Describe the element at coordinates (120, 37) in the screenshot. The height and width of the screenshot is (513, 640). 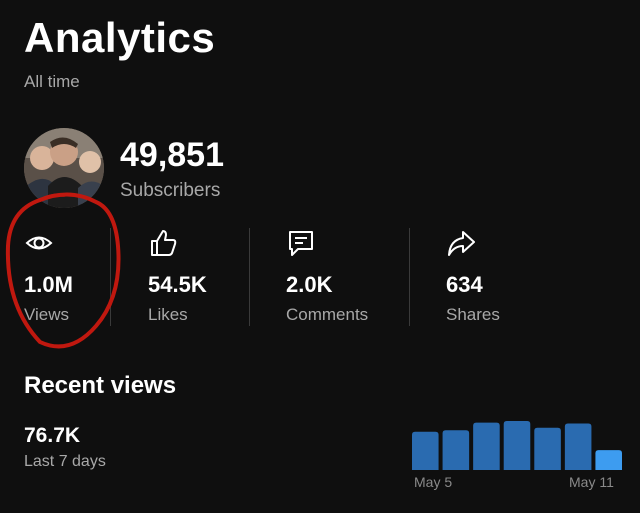
I see `page-title: Analytics` at that location.